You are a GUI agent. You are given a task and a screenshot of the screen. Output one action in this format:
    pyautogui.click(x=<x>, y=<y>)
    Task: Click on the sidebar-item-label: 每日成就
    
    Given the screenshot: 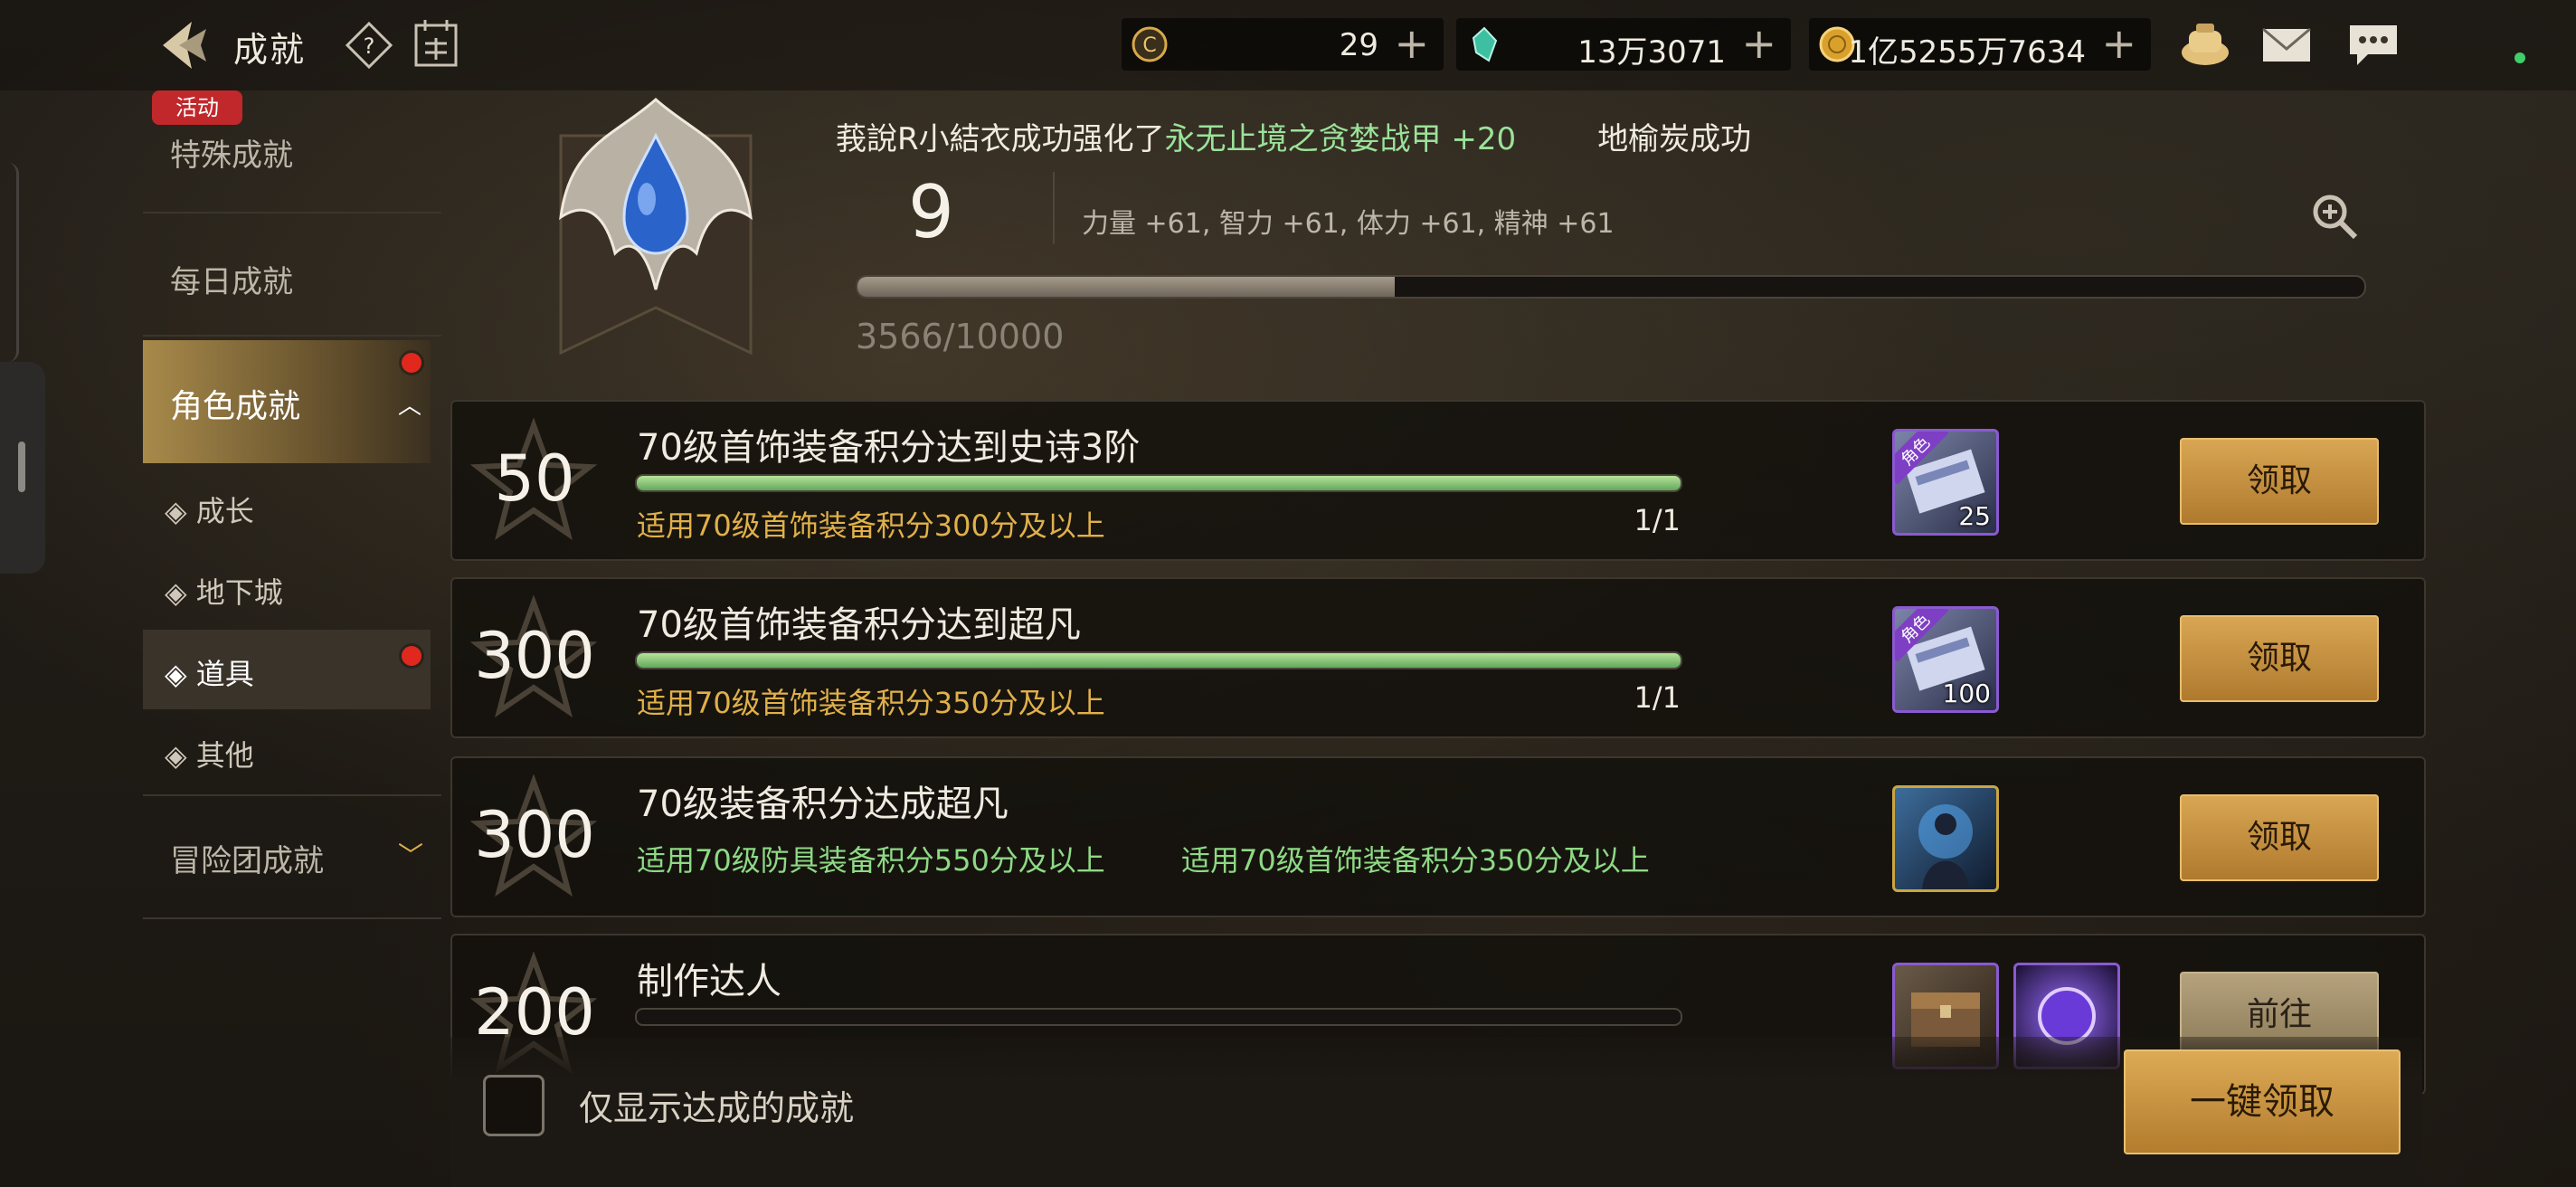 What is the action you would take?
    pyautogui.click(x=232, y=282)
    